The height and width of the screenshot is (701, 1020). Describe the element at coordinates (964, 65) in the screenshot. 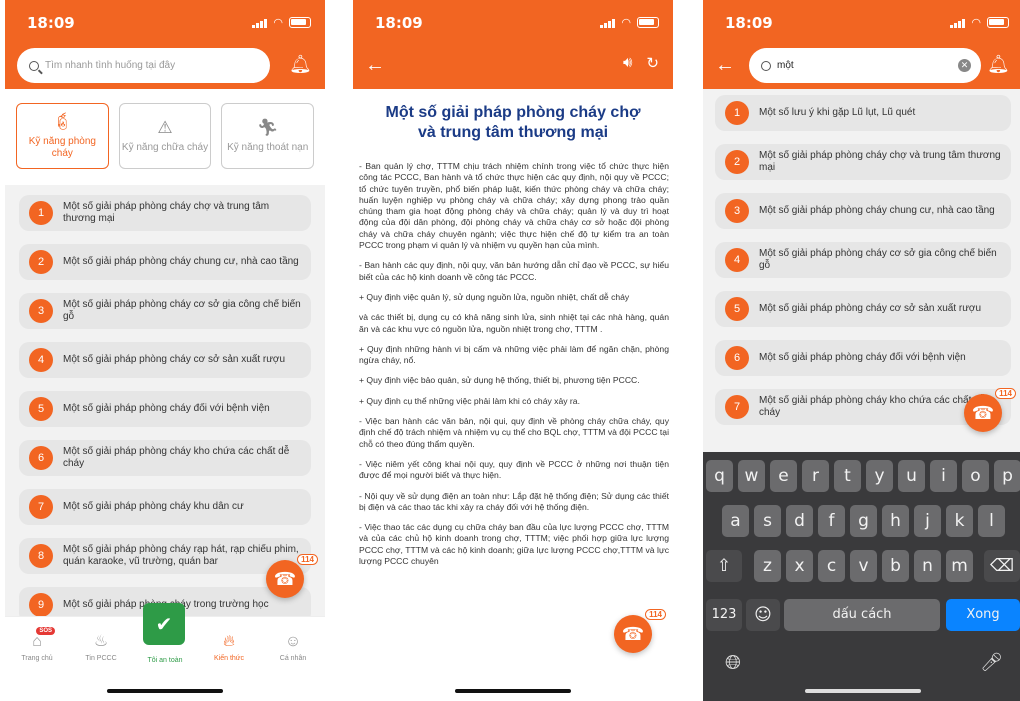

I see `clear-icon: ✕` at that location.